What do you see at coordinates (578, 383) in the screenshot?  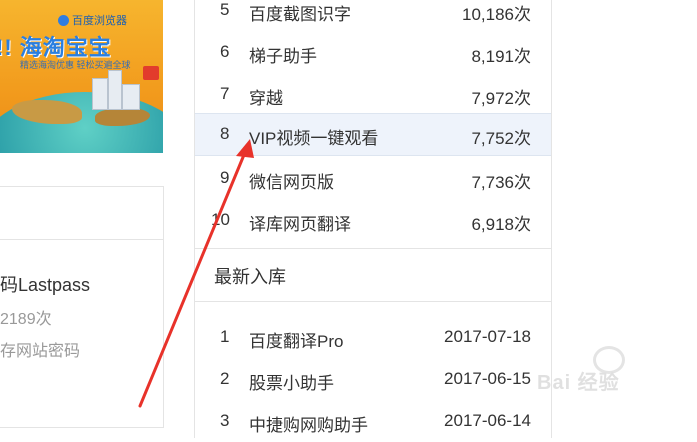 I see `watermark-text: Bai 经验` at bounding box center [578, 383].